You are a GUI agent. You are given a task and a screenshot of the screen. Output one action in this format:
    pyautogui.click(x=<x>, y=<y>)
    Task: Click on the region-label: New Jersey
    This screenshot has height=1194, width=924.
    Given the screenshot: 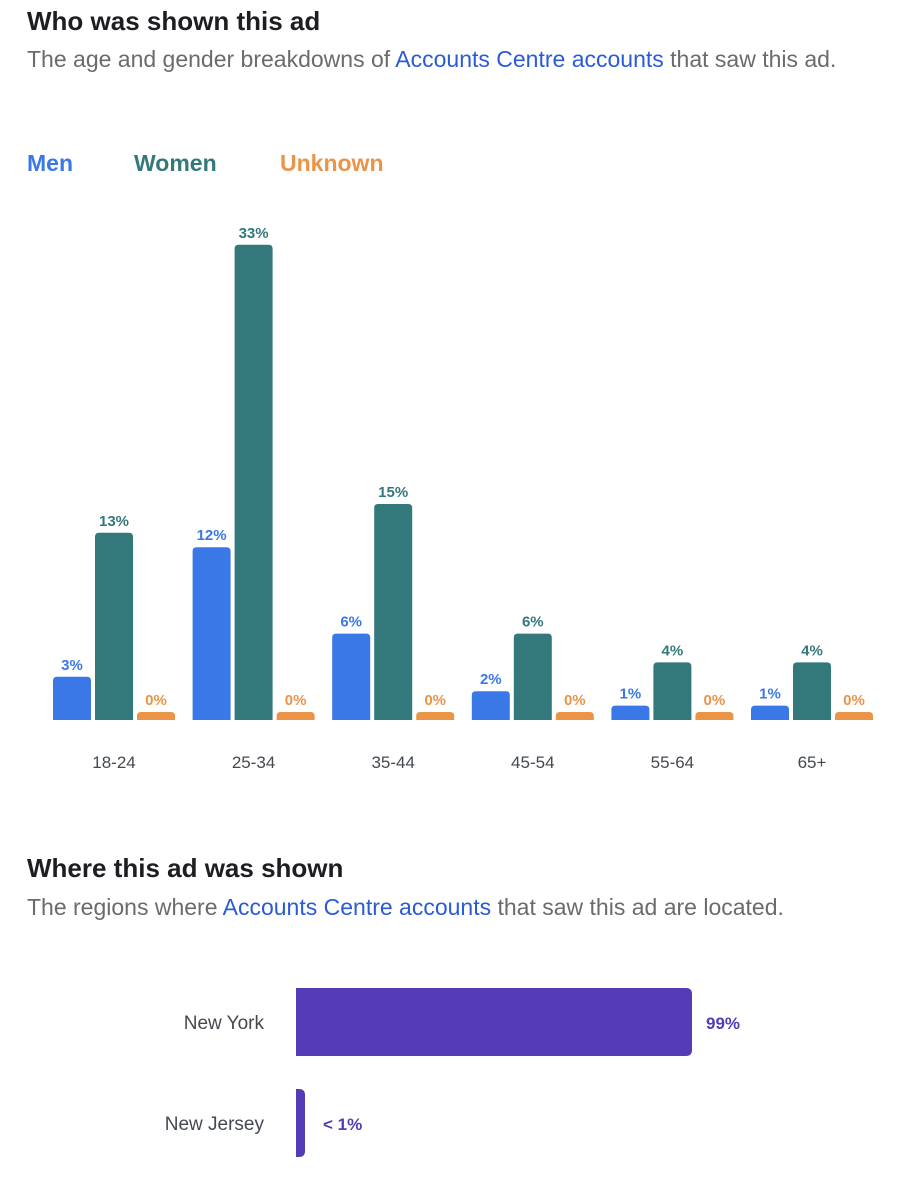 What is the action you would take?
    pyautogui.click(x=215, y=1124)
    